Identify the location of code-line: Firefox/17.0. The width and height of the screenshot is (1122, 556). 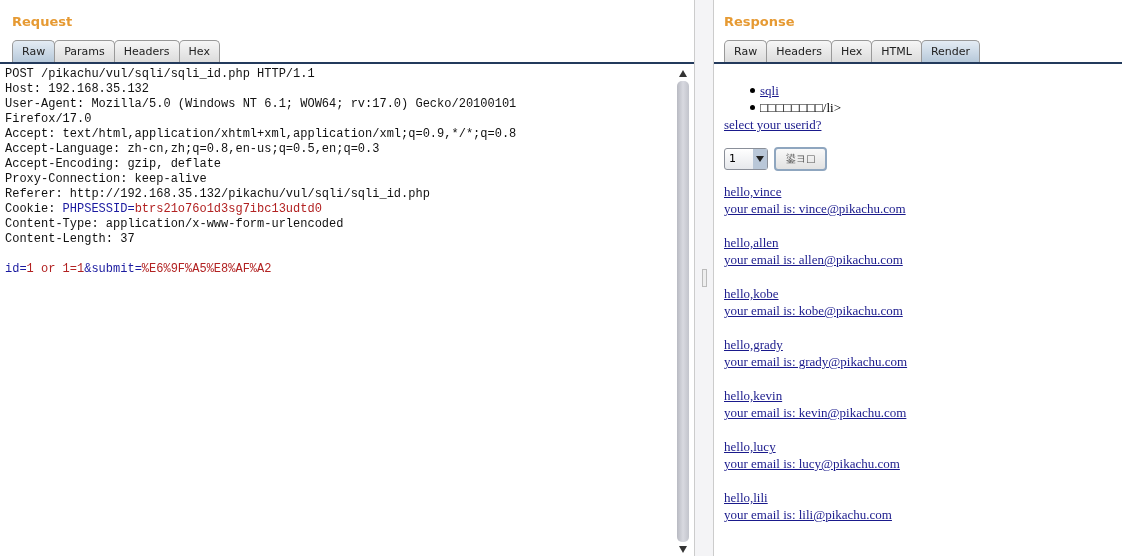
(48, 119).